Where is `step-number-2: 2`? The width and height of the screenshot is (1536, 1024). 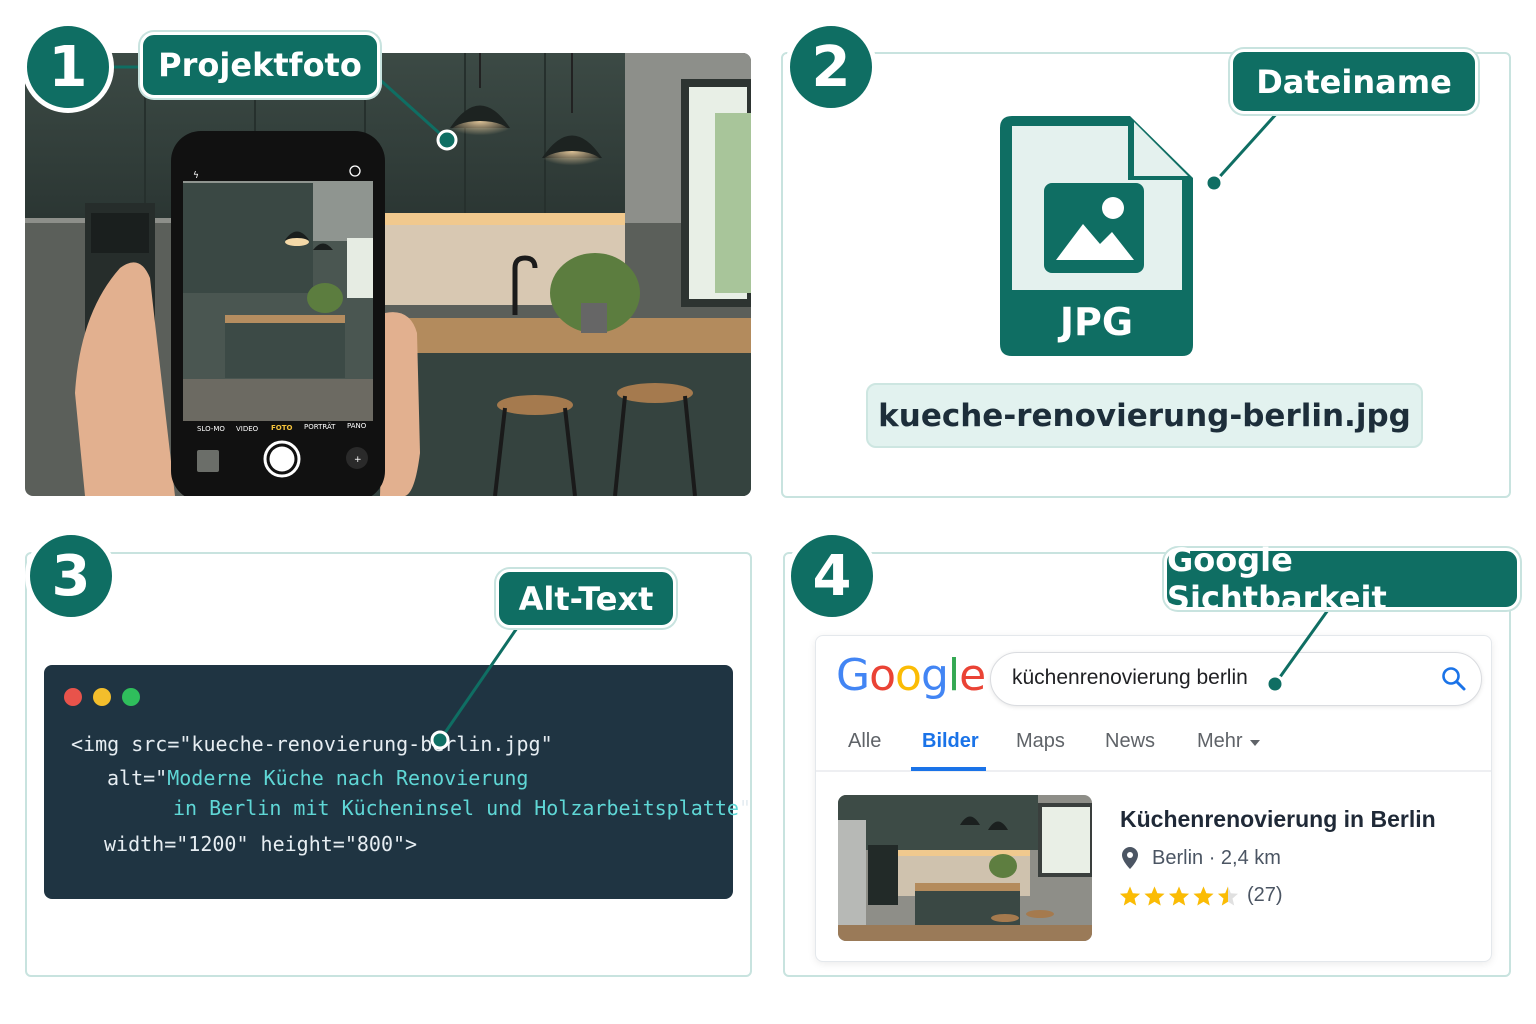 step-number-2: 2 is located at coordinates (831, 67).